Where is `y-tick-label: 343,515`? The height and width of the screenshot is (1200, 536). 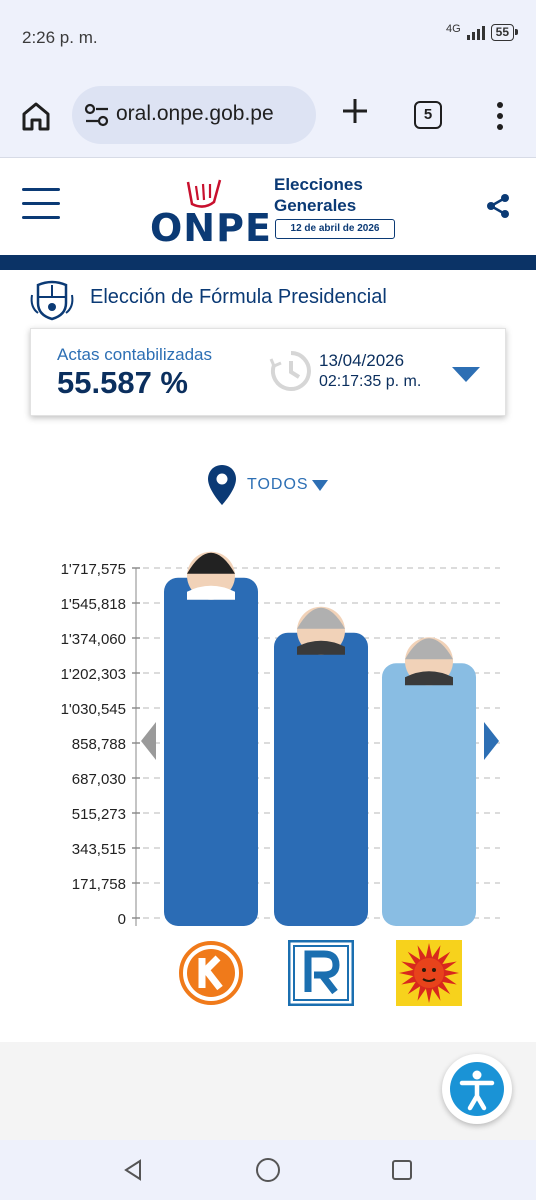
y-tick-label: 343,515 is located at coordinates (99, 849).